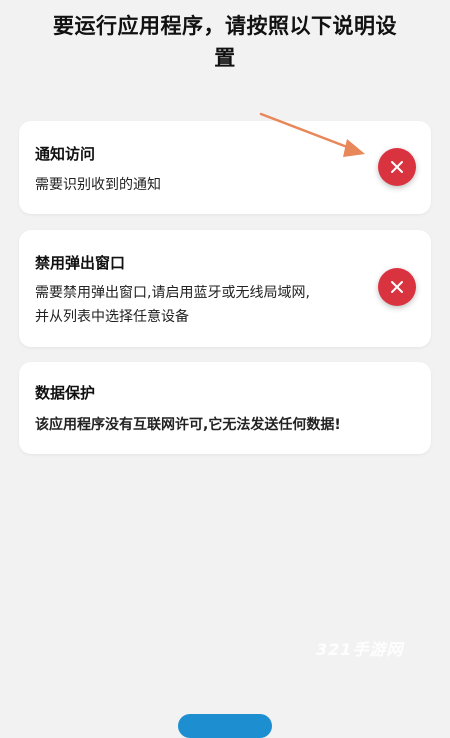 The image size is (450, 738). Describe the element at coordinates (225, 726) in the screenshot. I see `bottom-action-button` at that location.